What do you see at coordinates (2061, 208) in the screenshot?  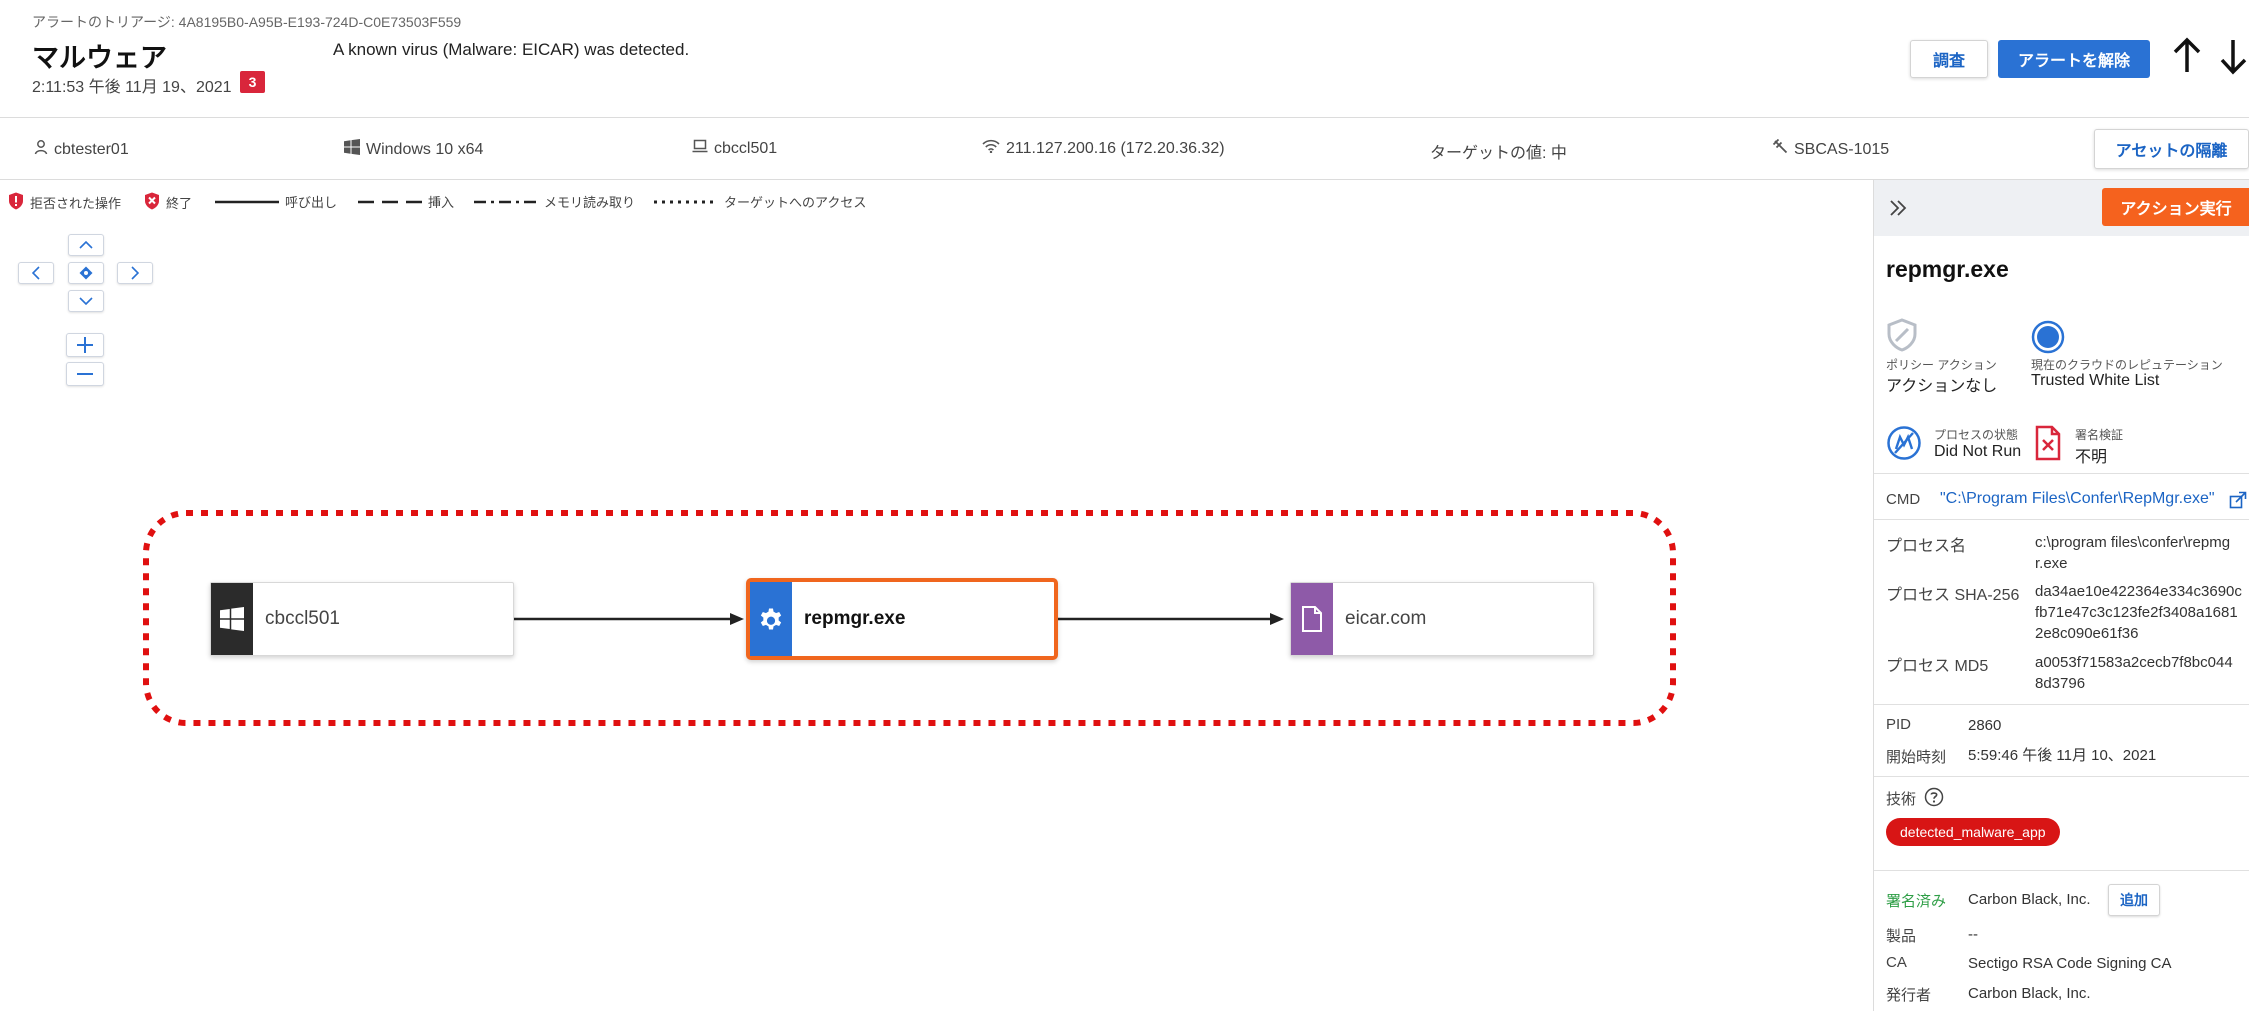 I see `panel-toolbar: アクション実行` at bounding box center [2061, 208].